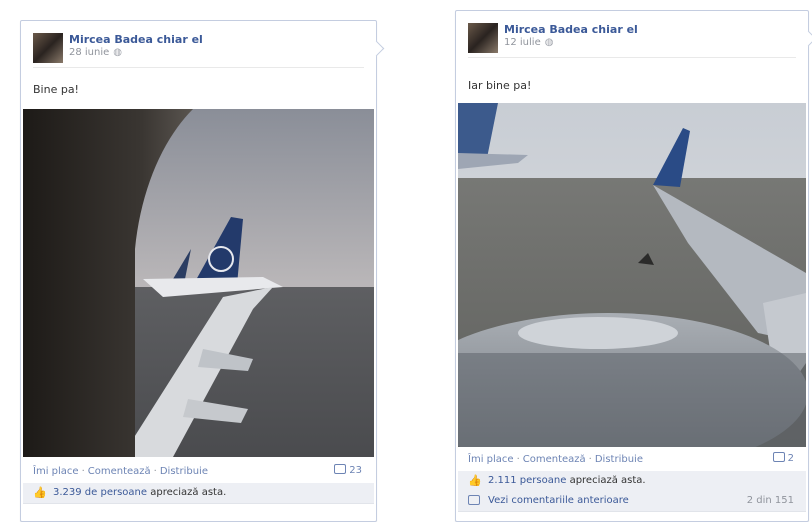  I want to click on post-header: Mircea Badea chiar el 12 iulie ◍, so click(632, 39).